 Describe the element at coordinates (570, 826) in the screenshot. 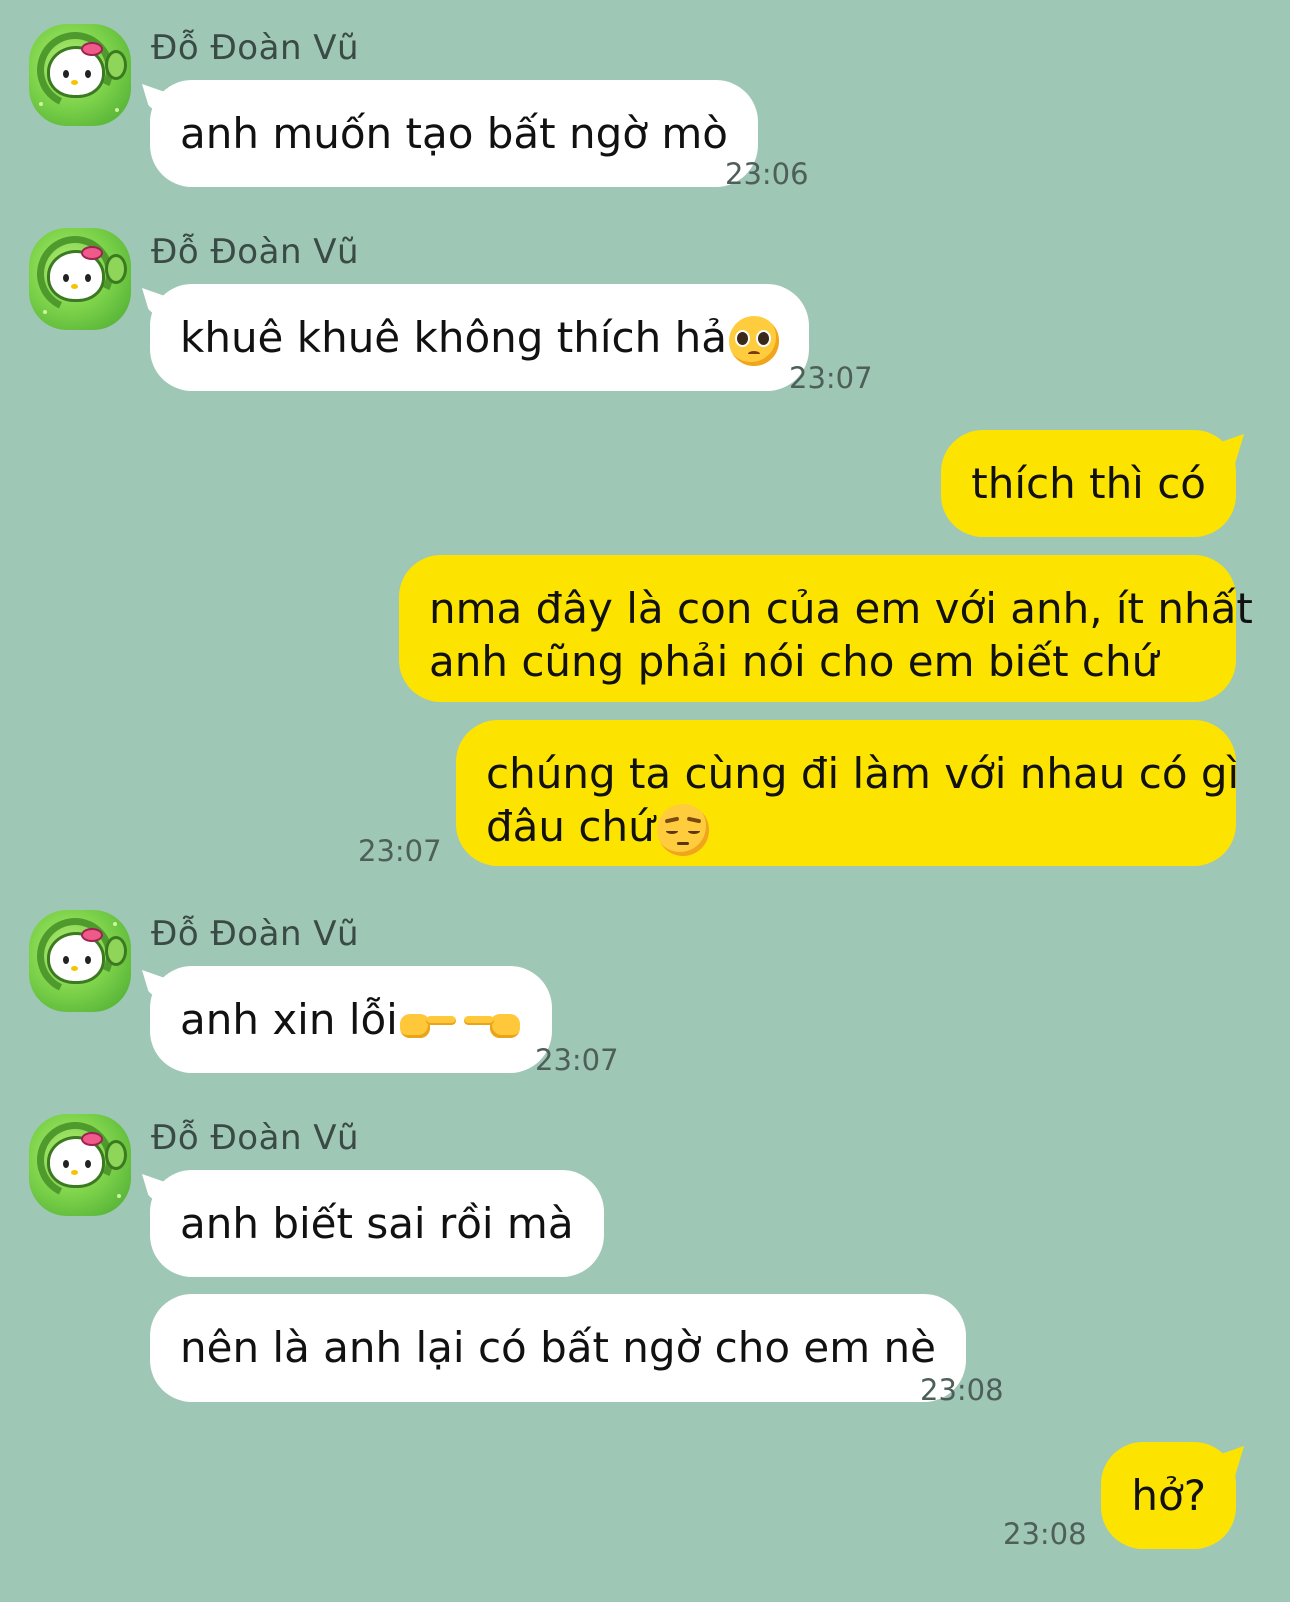

I see `message-text-line: đâu chứ` at that location.